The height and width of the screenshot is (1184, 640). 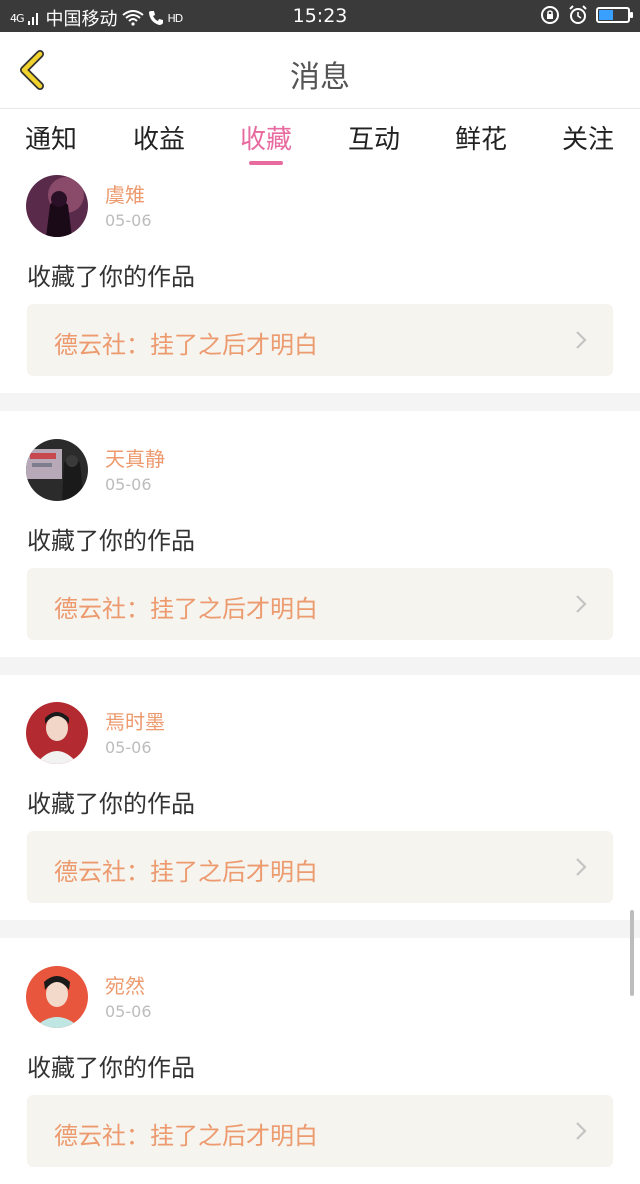 What do you see at coordinates (632, 953) in the screenshot?
I see `scrollbar` at bounding box center [632, 953].